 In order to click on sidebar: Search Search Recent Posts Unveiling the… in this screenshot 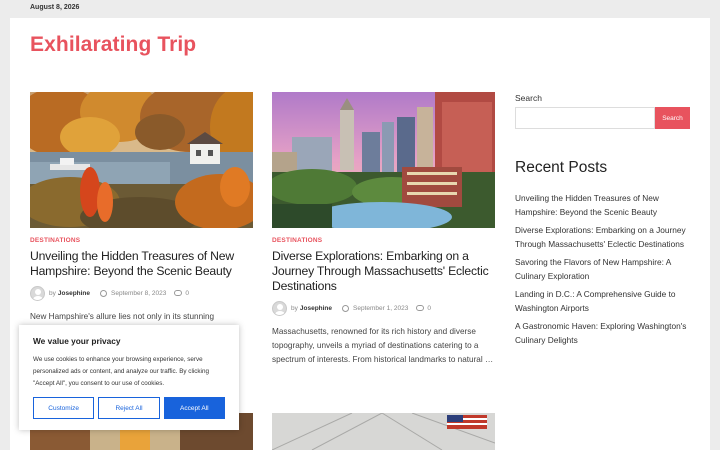, I will do `click(602, 222)`.